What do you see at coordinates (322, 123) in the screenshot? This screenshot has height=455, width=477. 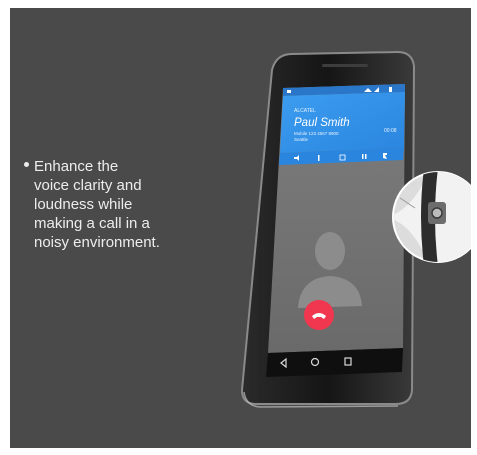 I see `caller-name: Paul Smith` at bounding box center [322, 123].